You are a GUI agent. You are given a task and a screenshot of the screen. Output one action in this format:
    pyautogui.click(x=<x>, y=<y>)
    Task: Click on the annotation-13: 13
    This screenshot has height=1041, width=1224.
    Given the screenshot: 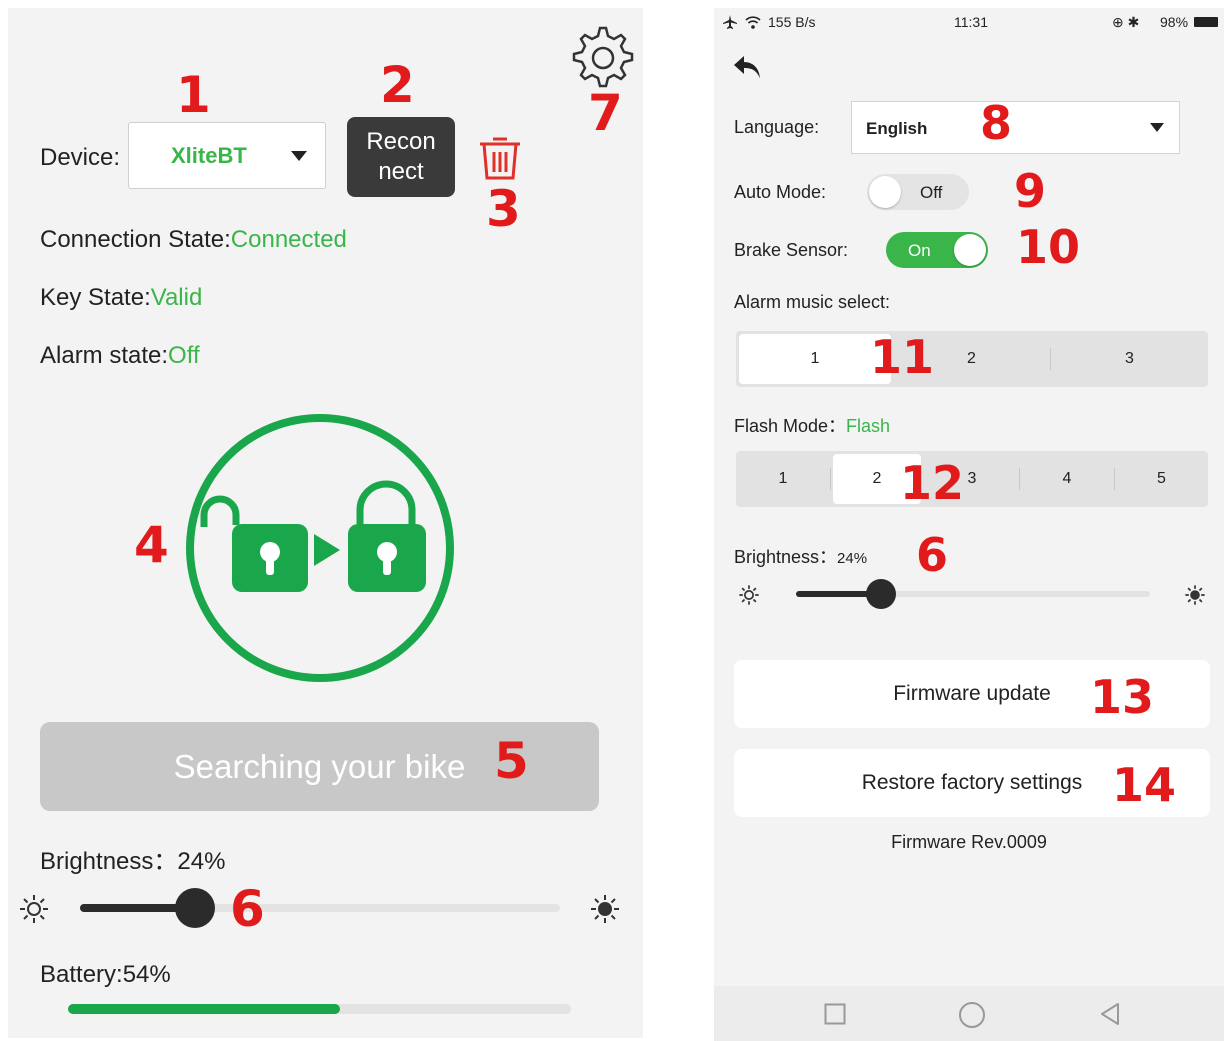 What is the action you would take?
    pyautogui.click(x=1122, y=697)
    